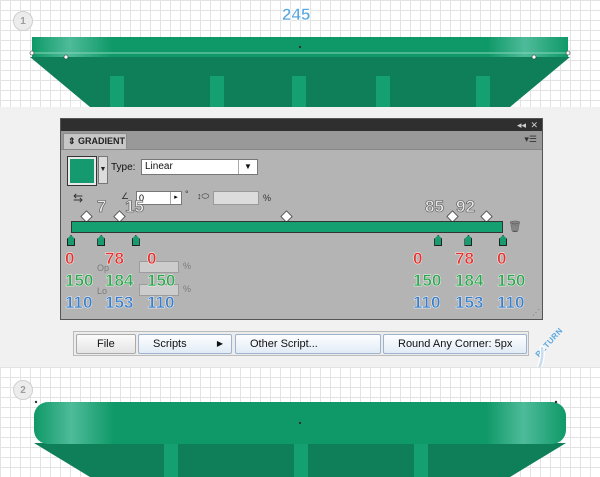 The width and height of the screenshot is (600, 477). Describe the element at coordinates (82, 171) in the screenshot. I see `gradient-swatch` at that location.